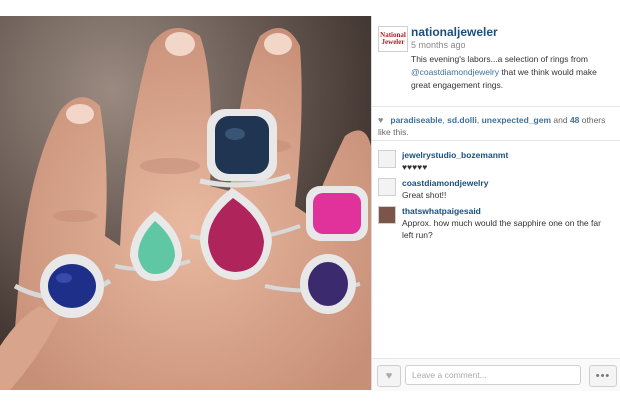 This screenshot has height=410, width=620. Describe the element at coordinates (462, 120) in the screenshot. I see `like-user-link: sd.dolli` at that location.